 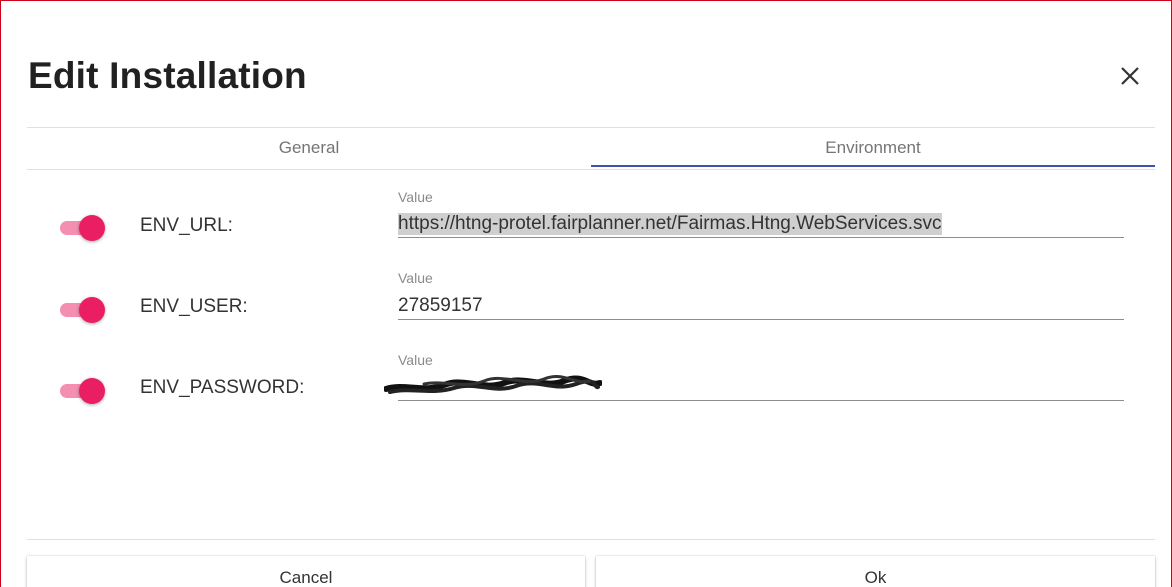 What do you see at coordinates (493, 384) in the screenshot?
I see `redaction-scribble` at bounding box center [493, 384].